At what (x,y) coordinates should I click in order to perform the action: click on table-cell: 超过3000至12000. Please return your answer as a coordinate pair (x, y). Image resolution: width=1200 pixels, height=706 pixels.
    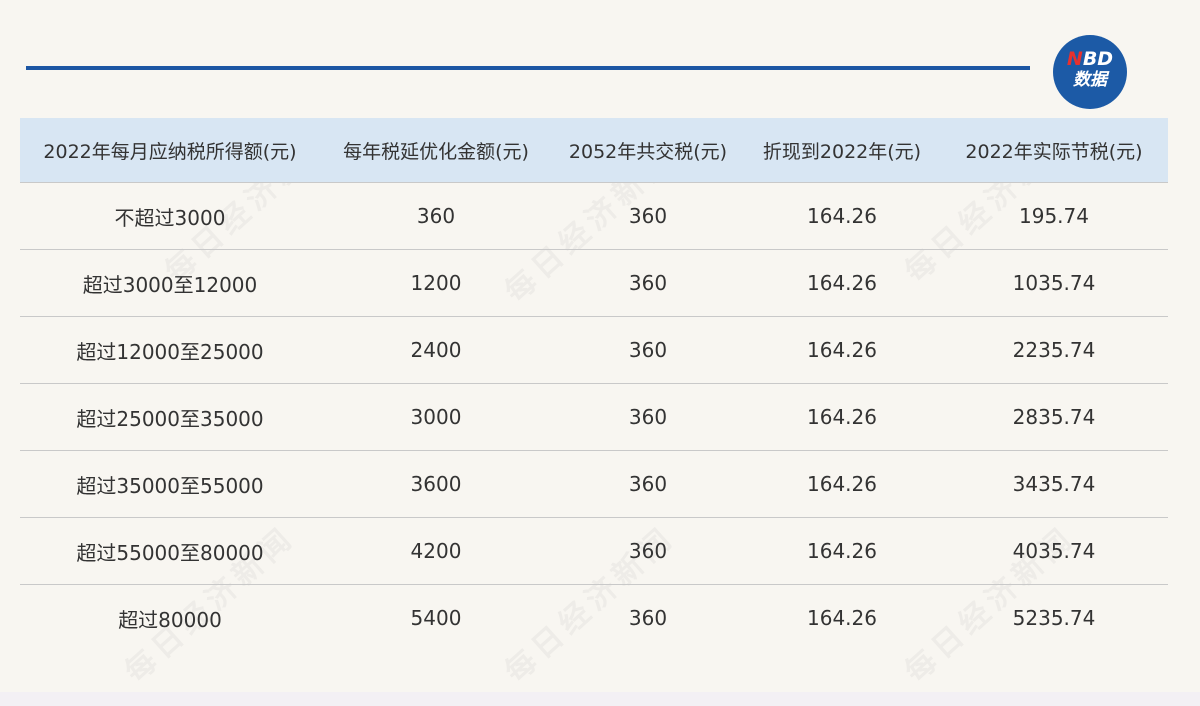
    Looking at the image, I should click on (170, 283).